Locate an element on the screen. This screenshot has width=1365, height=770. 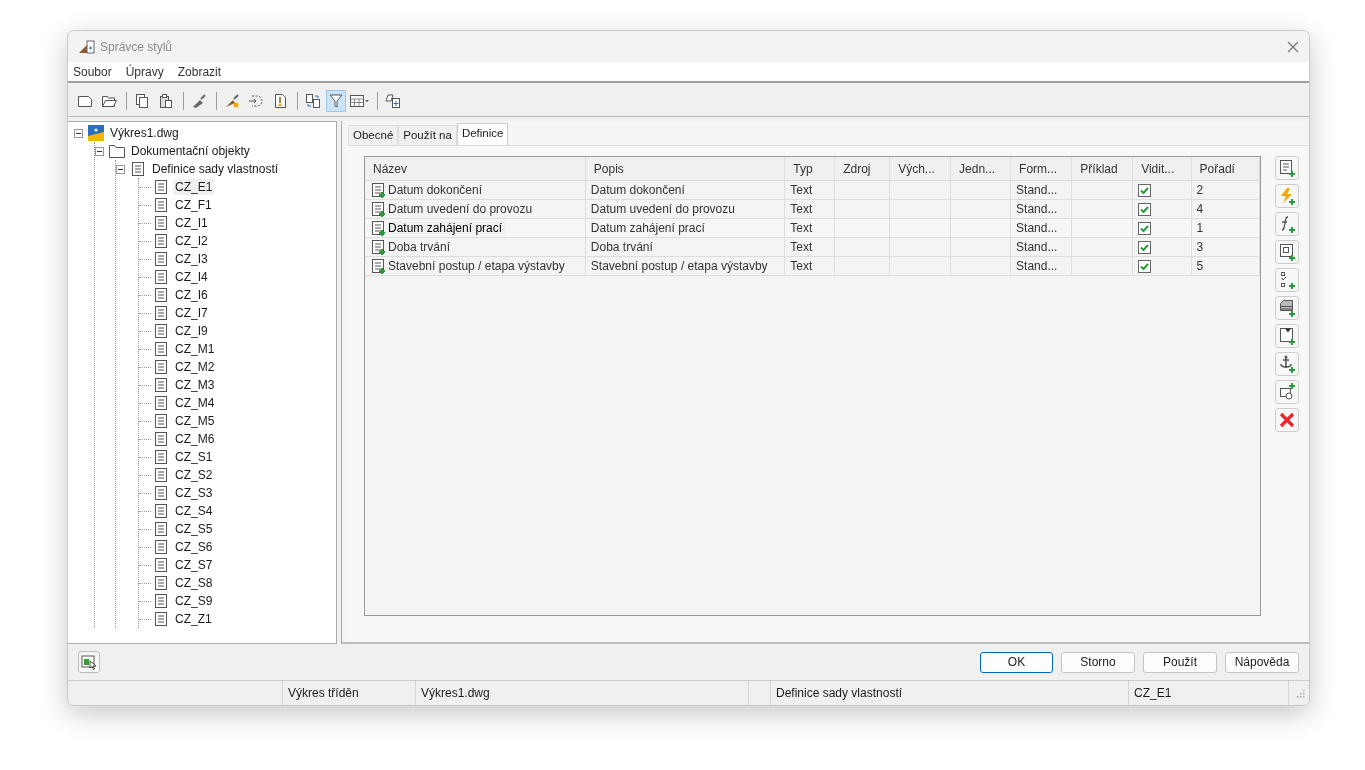
tree-item: CZ_S9 is located at coordinates (194, 601).